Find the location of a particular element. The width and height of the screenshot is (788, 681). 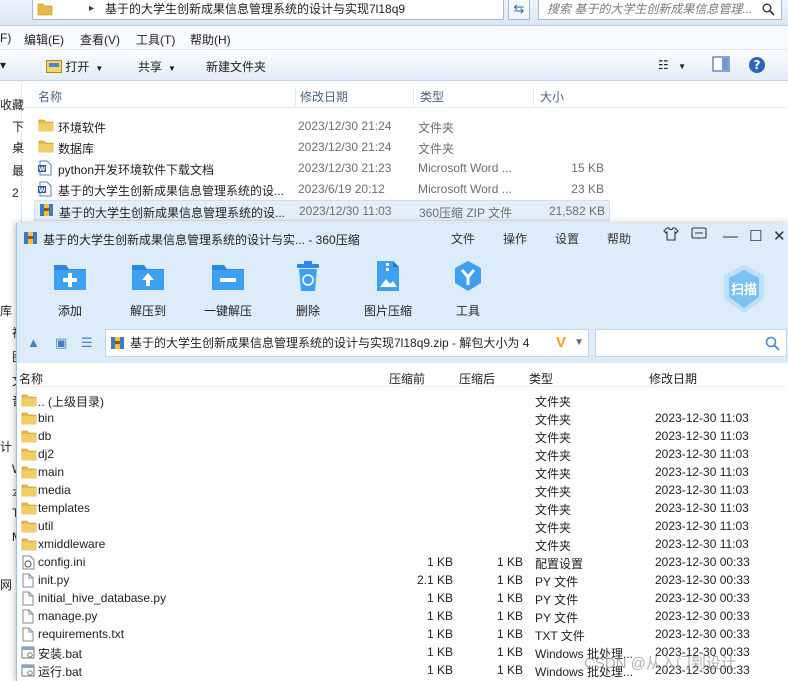

zip-column-type: 类型 is located at coordinates (541, 378).